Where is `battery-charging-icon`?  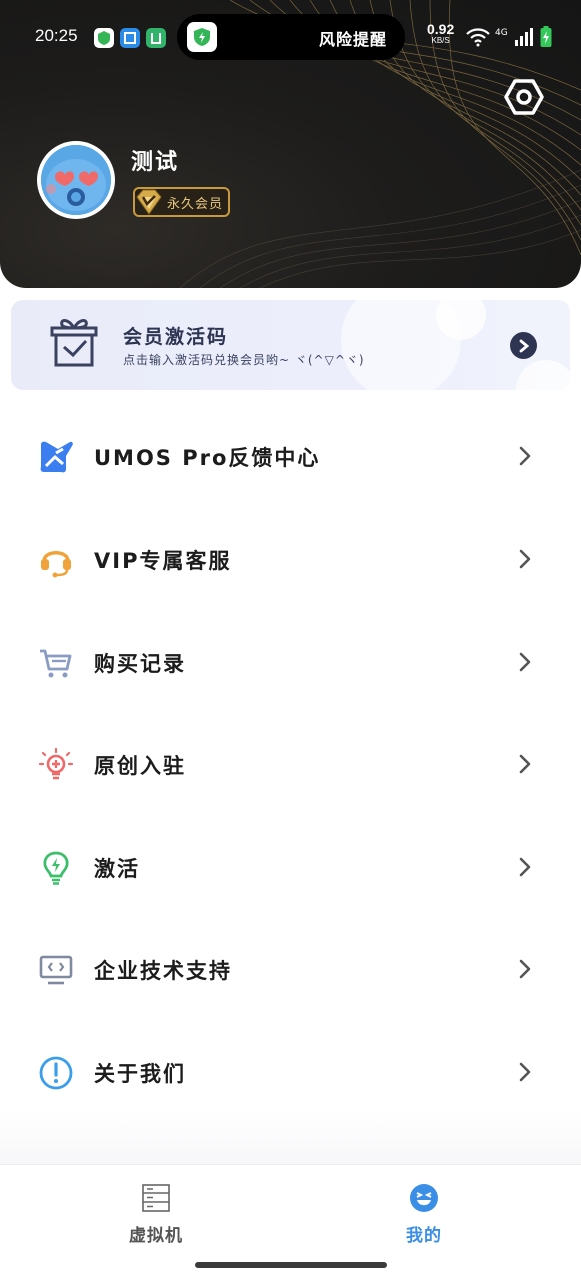
battery-charging-icon is located at coordinates (546, 36).